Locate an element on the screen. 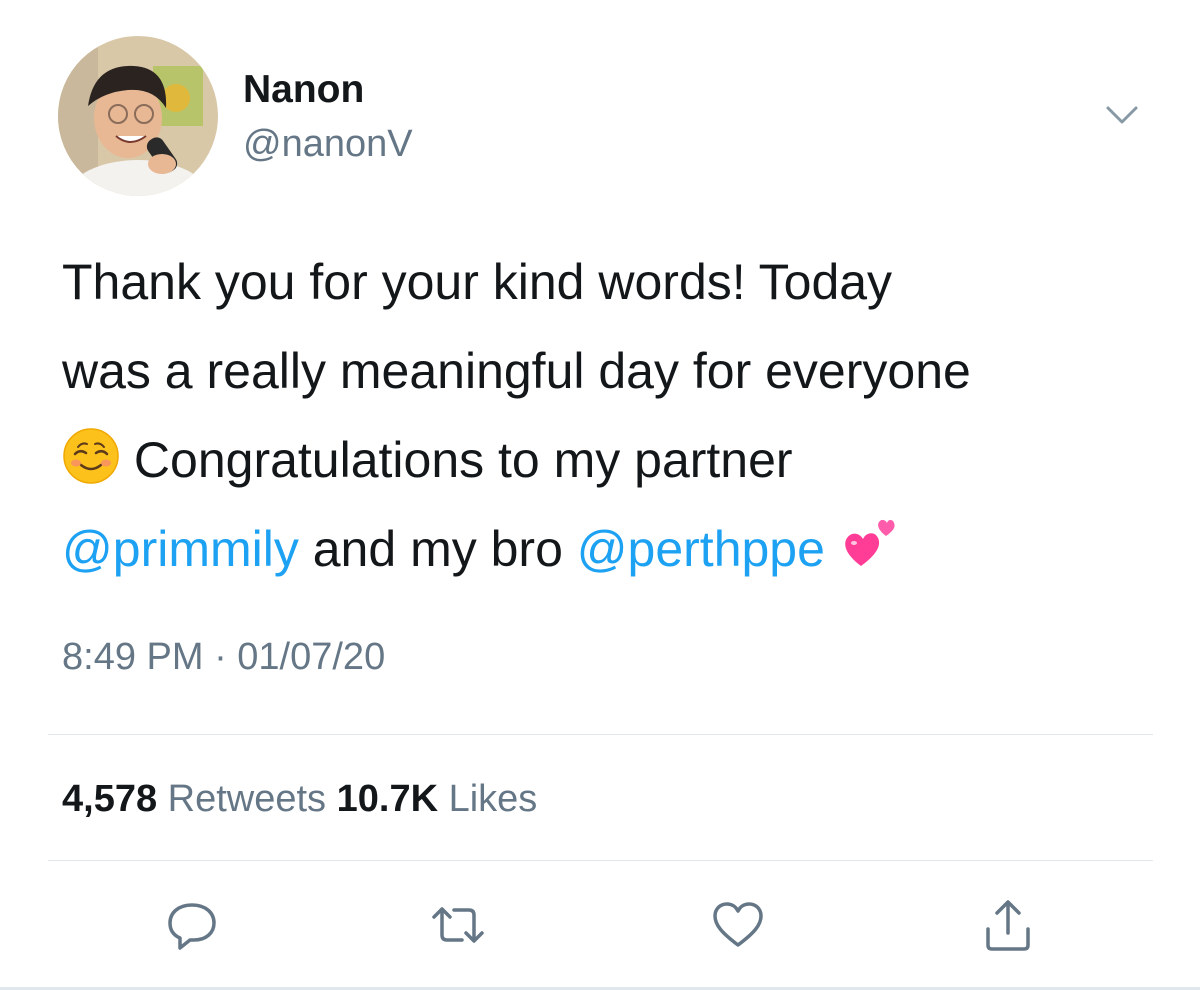  author-display-name: Nanon is located at coordinates (303, 90).